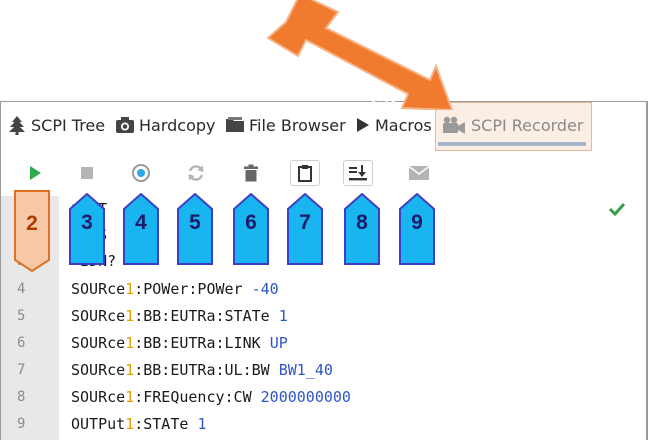  I want to click on callout-marker-5: 5, so click(195, 228).